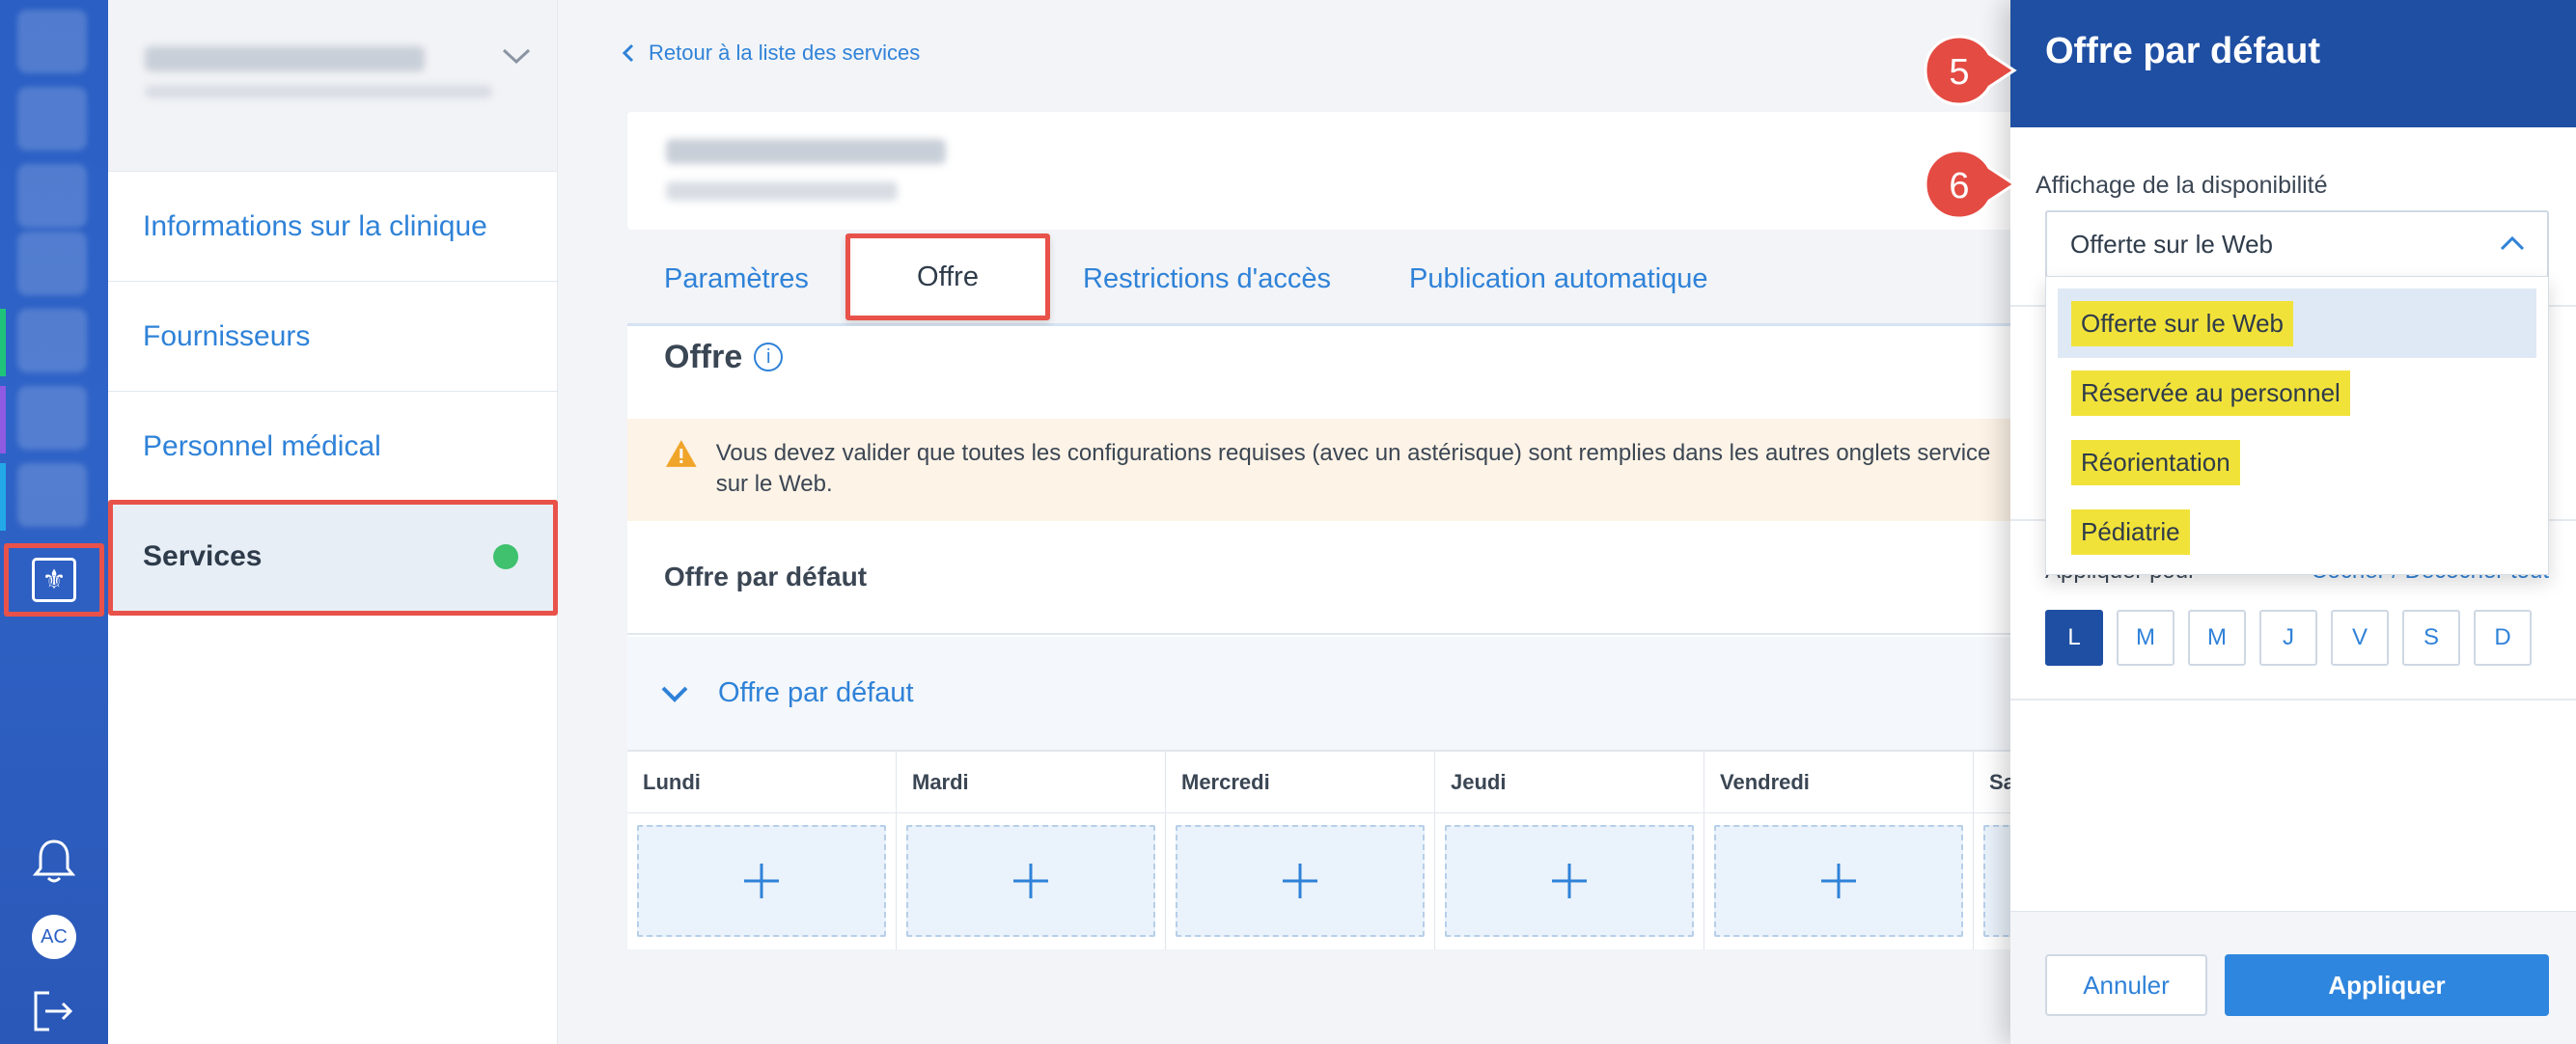 The height and width of the screenshot is (1044, 2576). Describe the element at coordinates (2512, 243) in the screenshot. I see `chevron-up-icon` at that location.